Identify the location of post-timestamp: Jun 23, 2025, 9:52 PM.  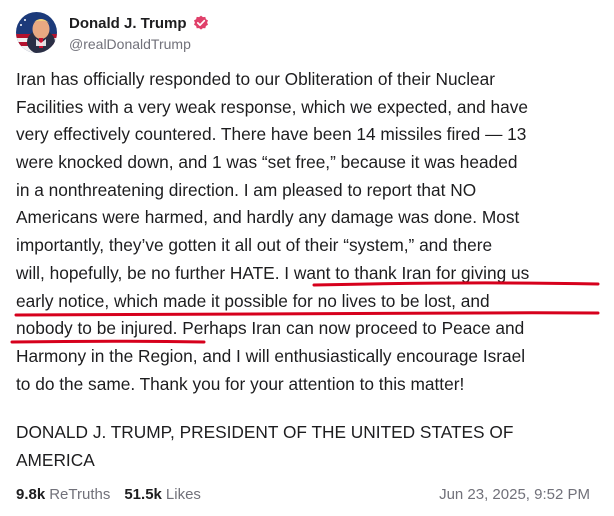
(514, 494).